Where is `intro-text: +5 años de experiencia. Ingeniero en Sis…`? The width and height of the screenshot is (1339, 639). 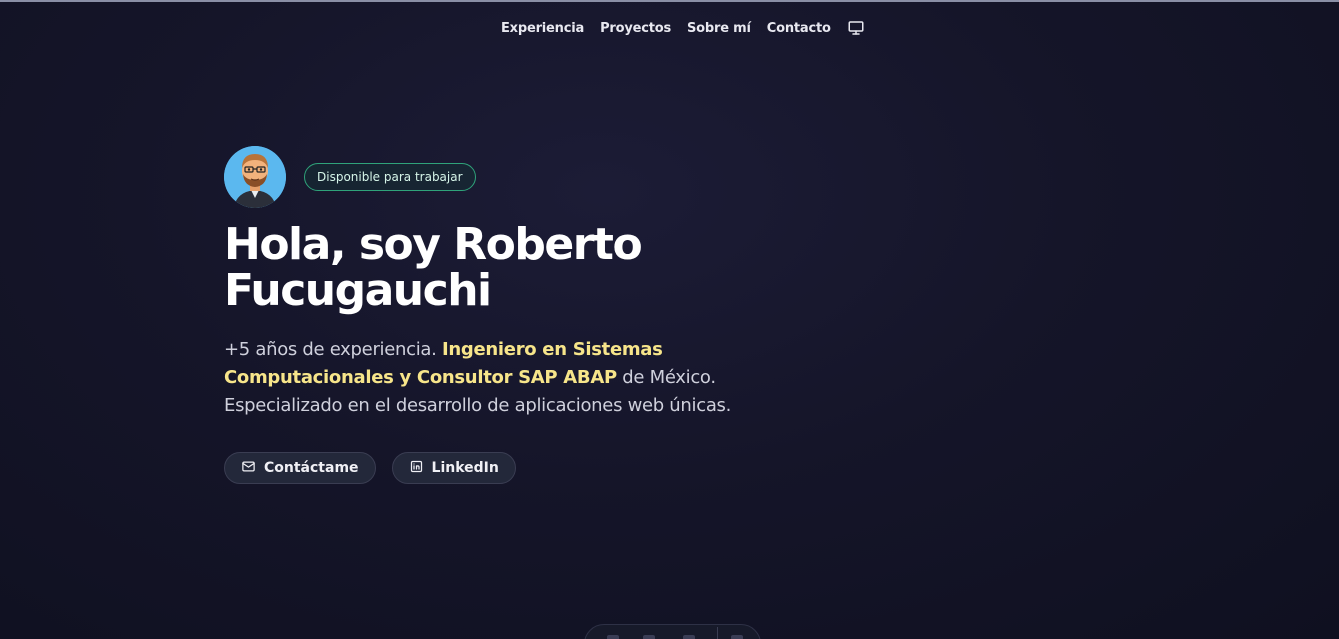 intro-text: +5 años de experiencia. Ingeniero en Sis… is located at coordinates (504, 378).